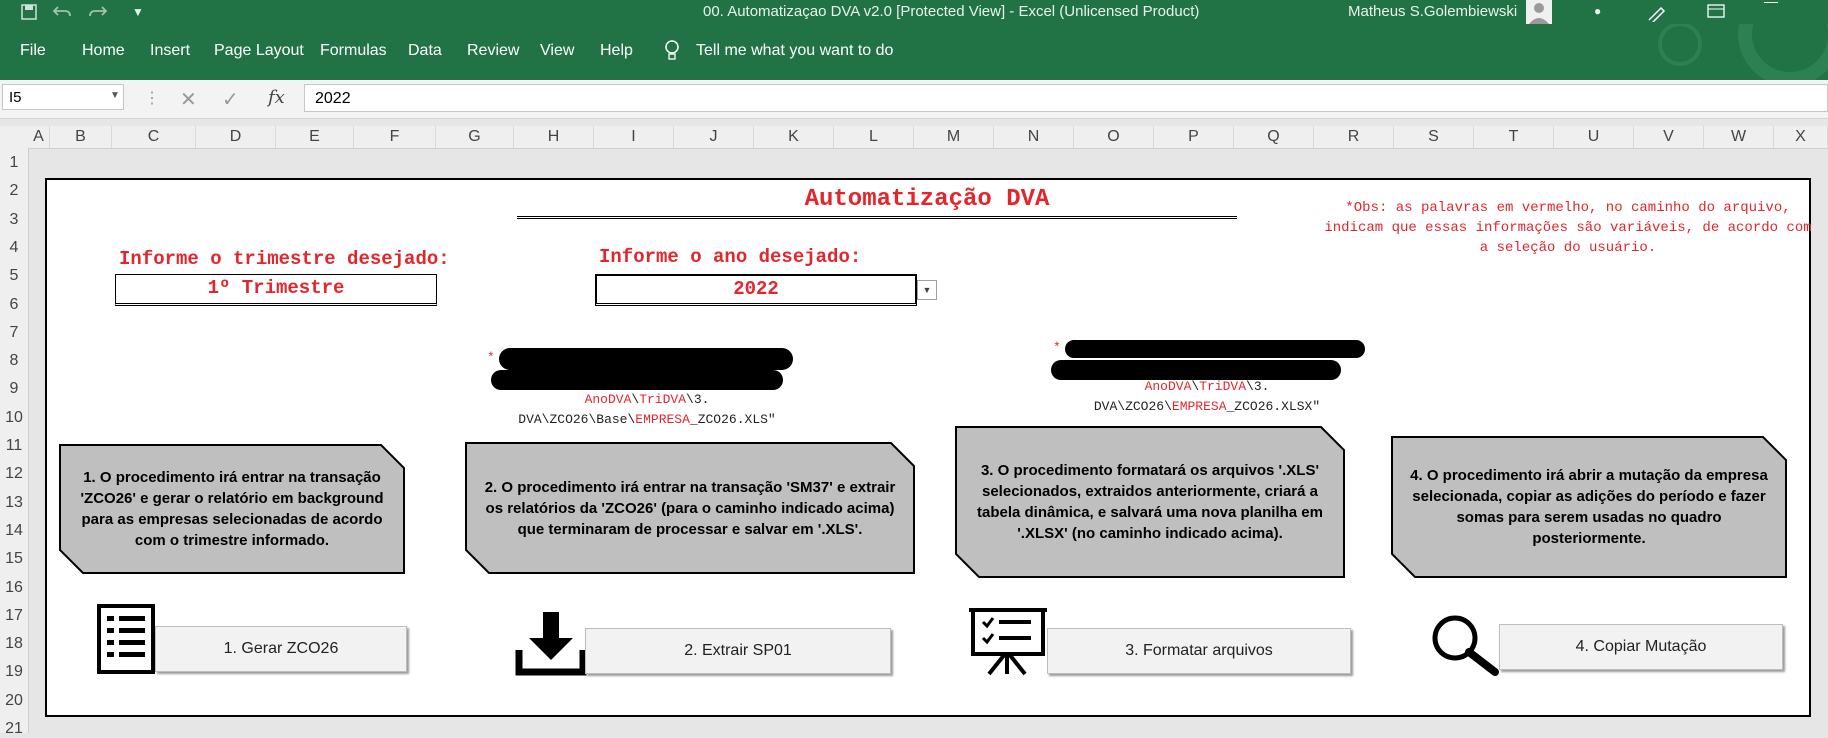  What do you see at coordinates (874, 137) in the screenshot?
I see `column-header: L` at bounding box center [874, 137].